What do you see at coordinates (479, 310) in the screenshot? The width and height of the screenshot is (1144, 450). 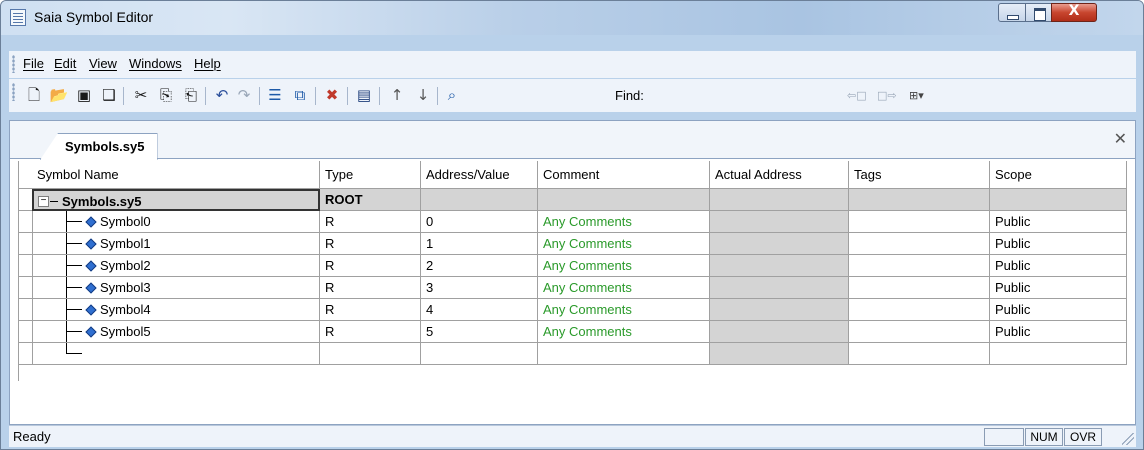 I see `address-cell: 4` at bounding box center [479, 310].